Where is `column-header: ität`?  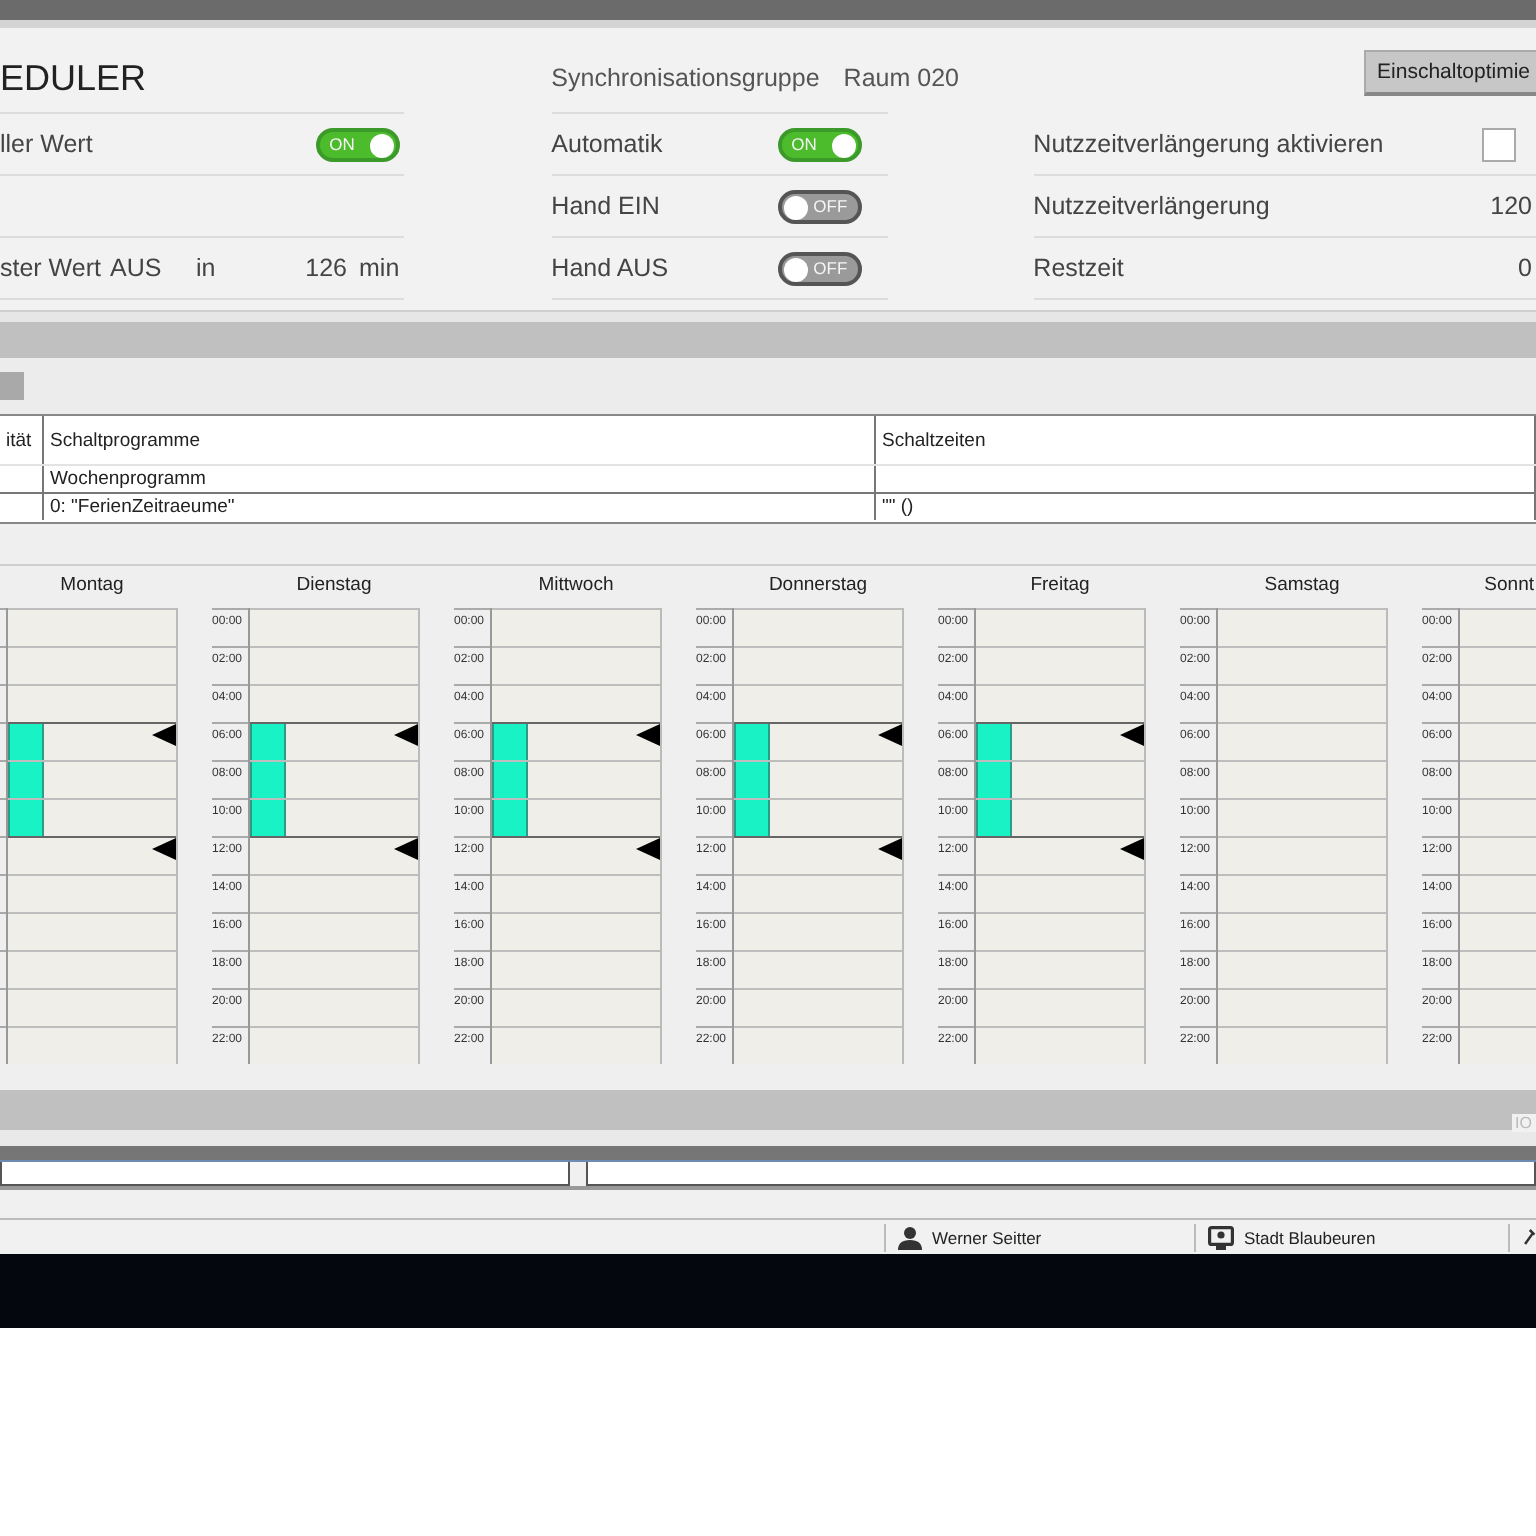
column-header: ität is located at coordinates (22, 440).